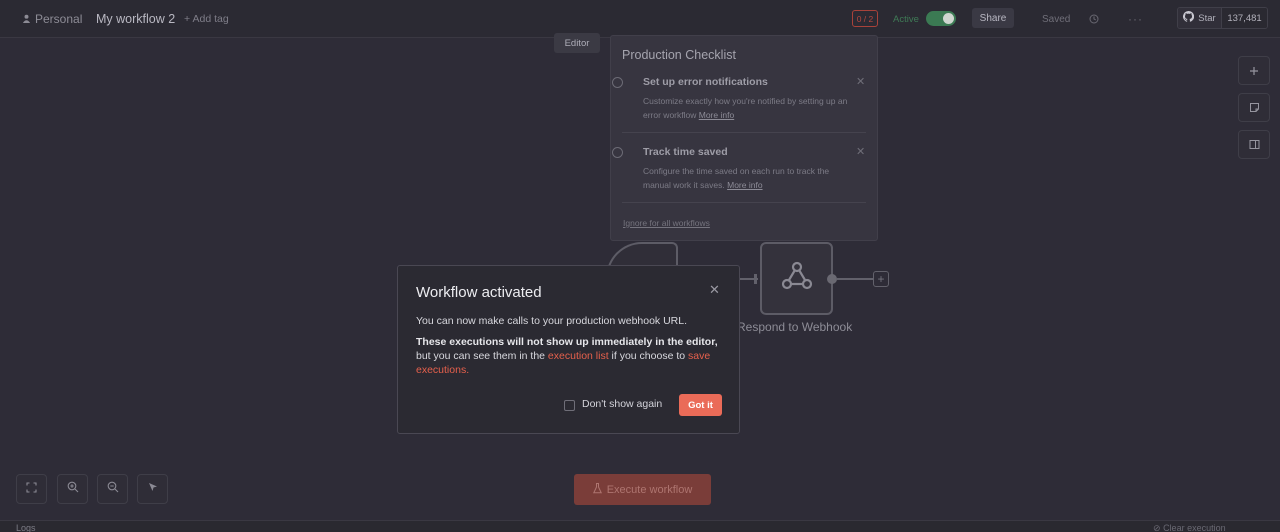  I want to click on project-name: Personal, so click(59, 19).